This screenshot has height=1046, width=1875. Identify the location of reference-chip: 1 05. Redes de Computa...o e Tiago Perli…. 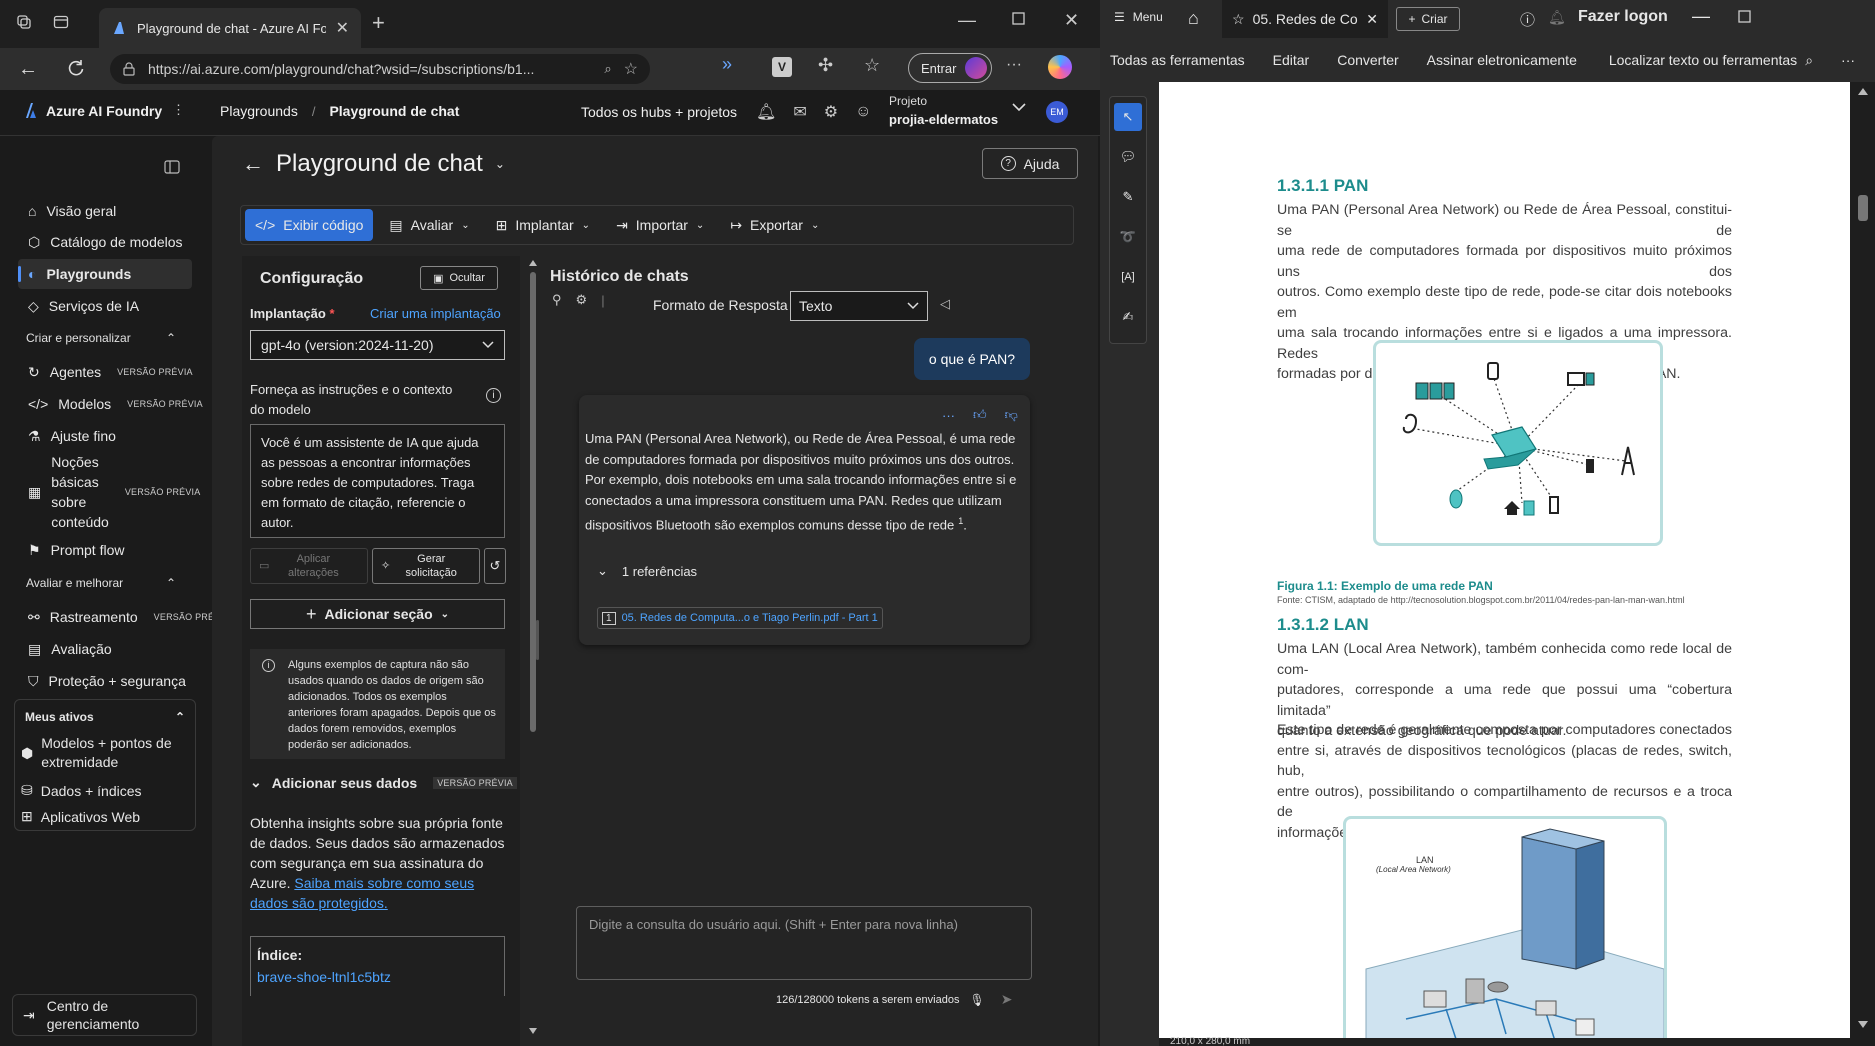
(740, 618).